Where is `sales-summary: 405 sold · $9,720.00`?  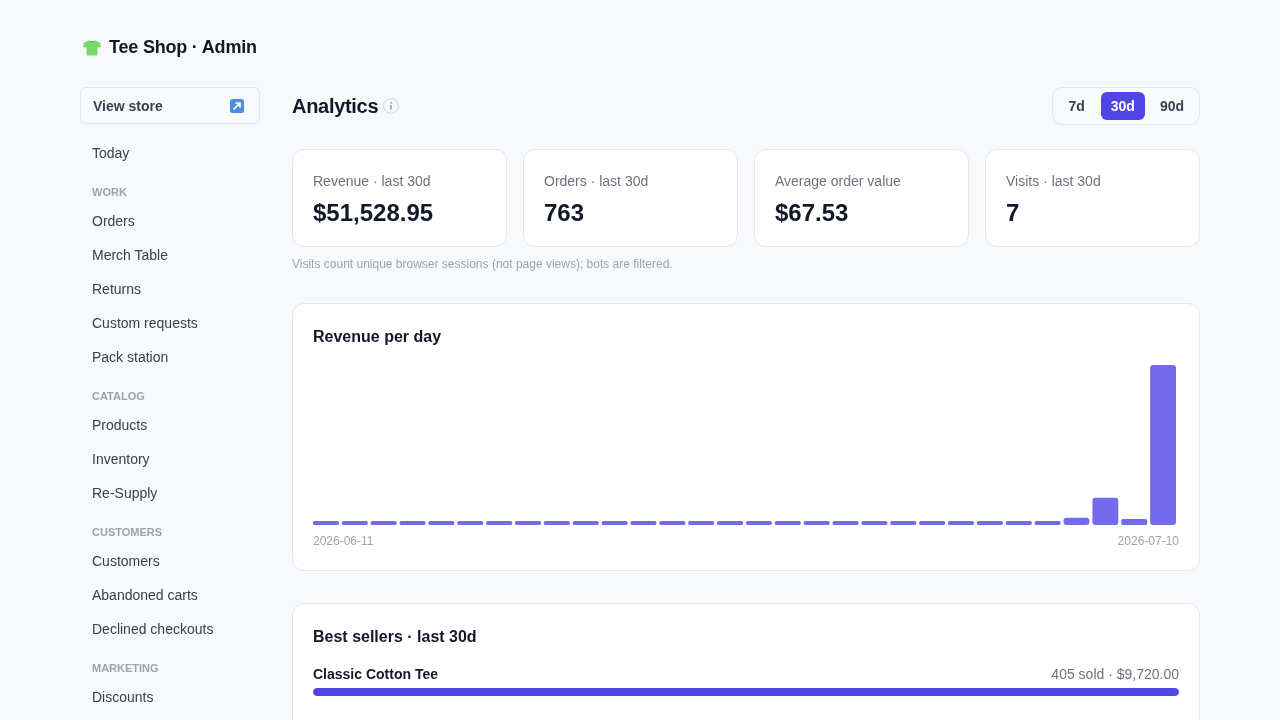
sales-summary: 405 sold · $9,720.00 is located at coordinates (1115, 674).